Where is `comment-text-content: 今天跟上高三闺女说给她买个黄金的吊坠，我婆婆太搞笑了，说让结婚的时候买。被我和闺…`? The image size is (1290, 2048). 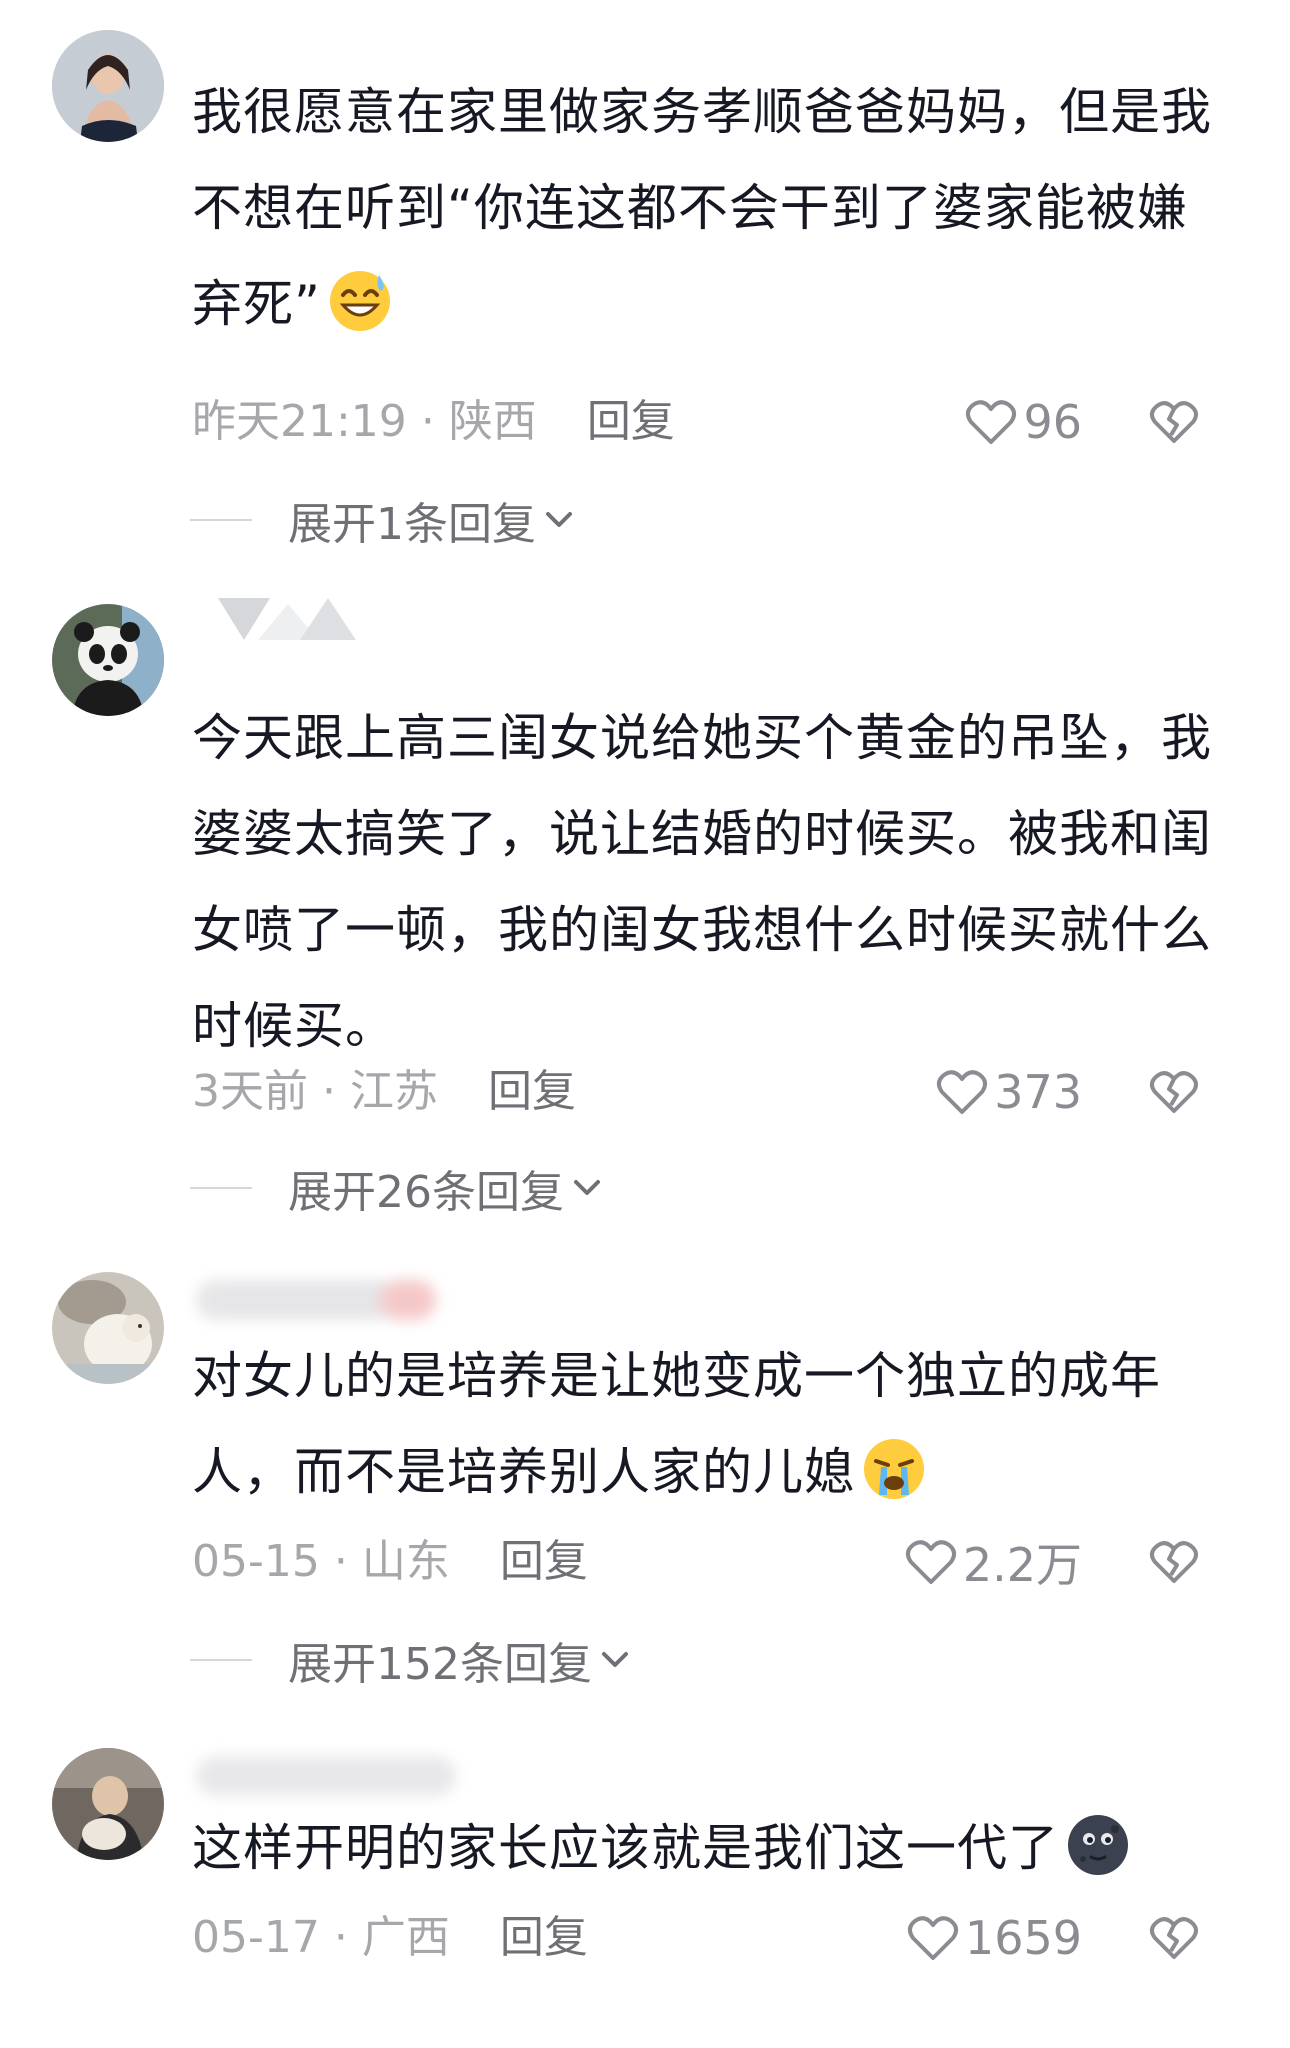
comment-text-content: 今天跟上高三闺女说给她买个黄金的吊坠，我婆婆太搞笑了，说让结婚的时候买。被我和闺… is located at coordinates (702, 882).